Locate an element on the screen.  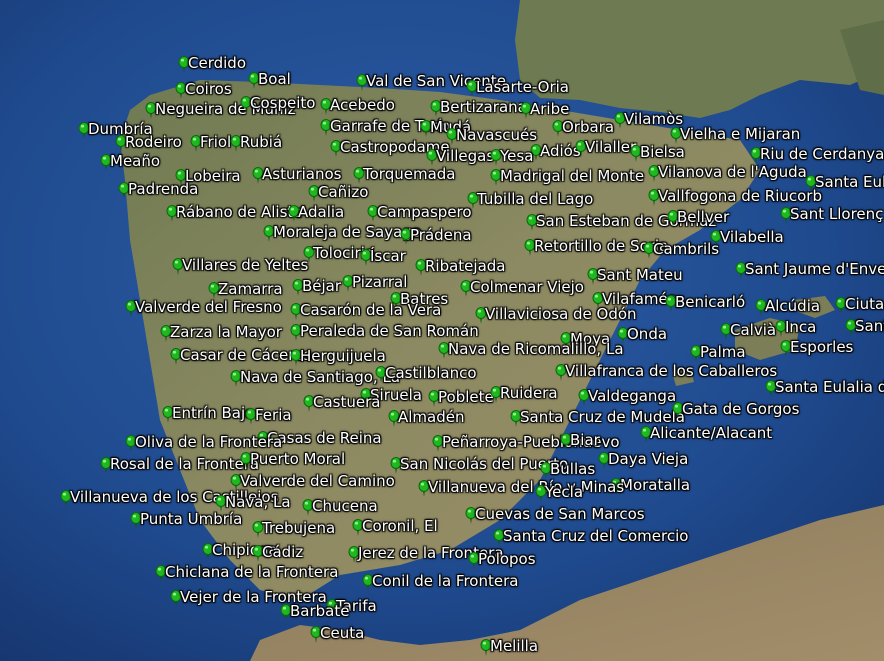
placemark-label: Aribe is located at coordinates (549, 109).